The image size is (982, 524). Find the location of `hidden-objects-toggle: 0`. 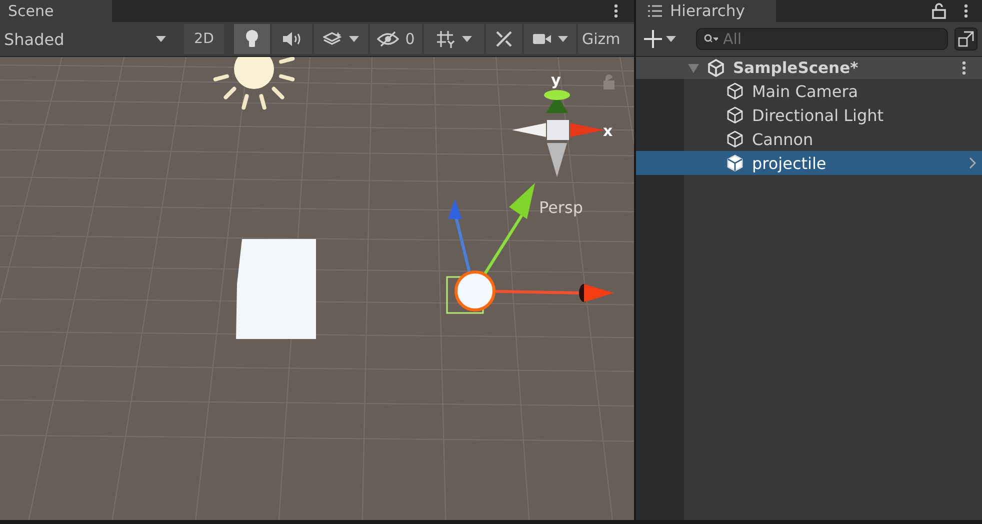

hidden-objects-toggle: 0 is located at coordinates (396, 39).